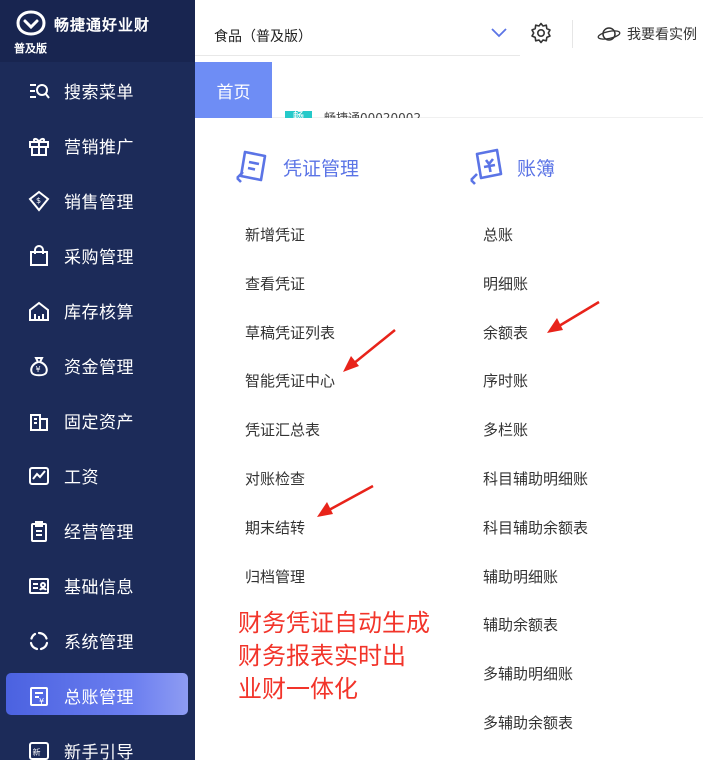 Image resolution: width=703 pixels, height=760 pixels. Describe the element at coordinates (290, 248) in the screenshot. I see `link-new-voucher: 新增凭证` at that location.